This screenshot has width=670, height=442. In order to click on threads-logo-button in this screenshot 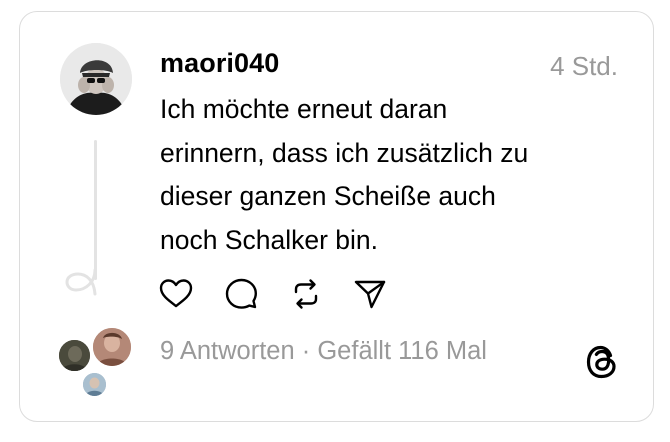, I will do `click(602, 362)`.